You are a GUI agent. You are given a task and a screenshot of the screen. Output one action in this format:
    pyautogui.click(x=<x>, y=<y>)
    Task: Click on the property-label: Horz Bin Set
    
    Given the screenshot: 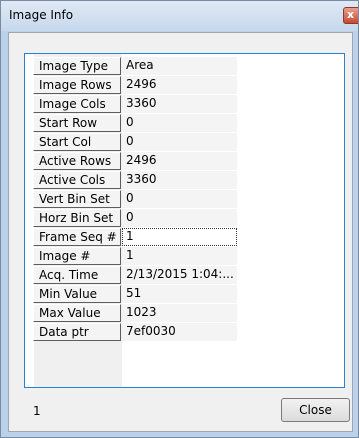 What is the action you would take?
    pyautogui.click(x=77, y=218)
    